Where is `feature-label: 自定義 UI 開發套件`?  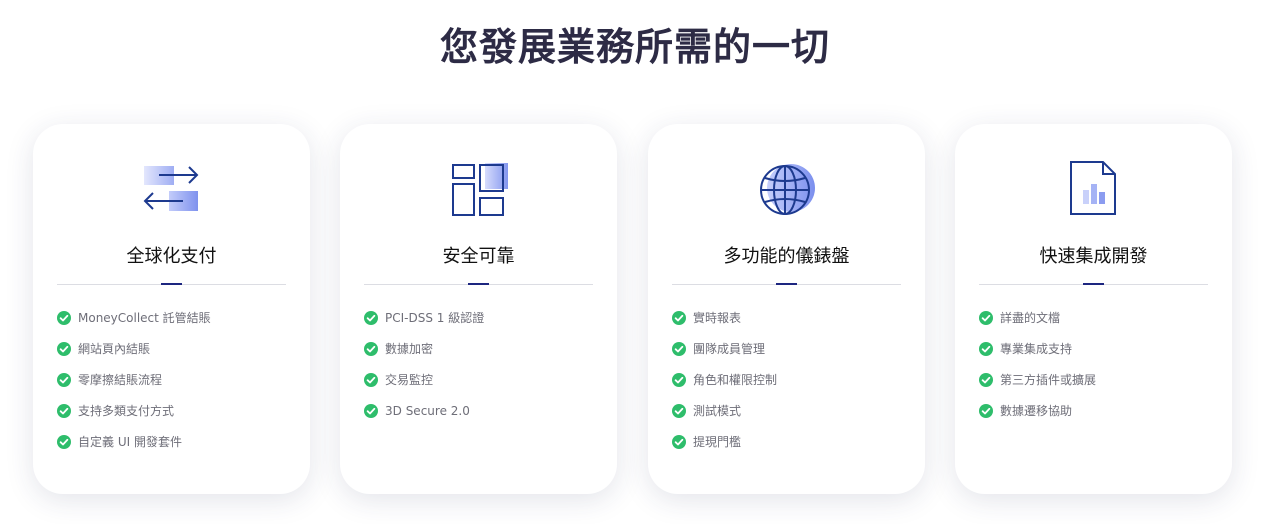
feature-label: 自定義 UI 開發套件 is located at coordinates (130, 442).